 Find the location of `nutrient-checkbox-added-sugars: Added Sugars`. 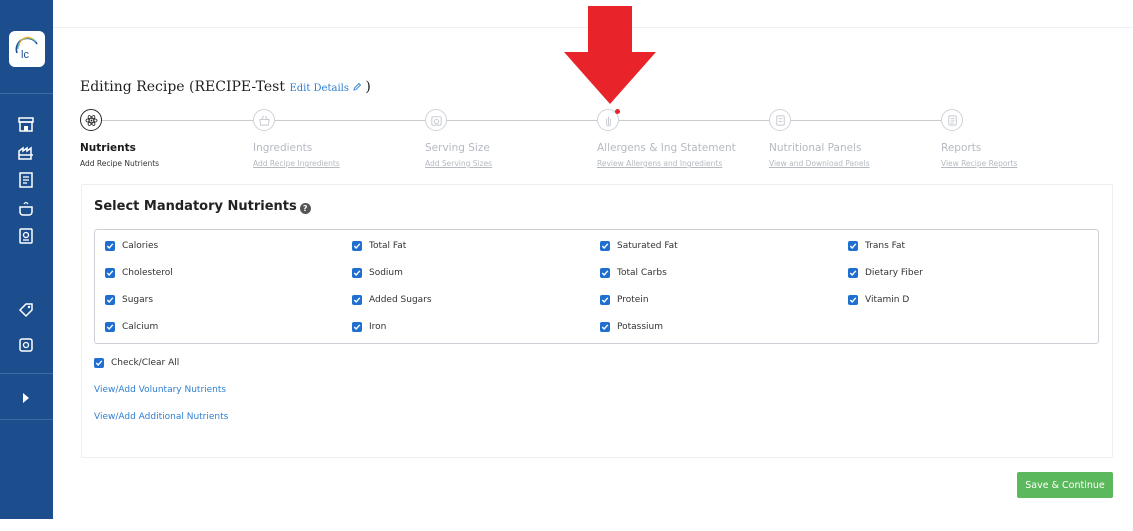

nutrient-checkbox-added-sugars: Added Sugars is located at coordinates (392, 300).